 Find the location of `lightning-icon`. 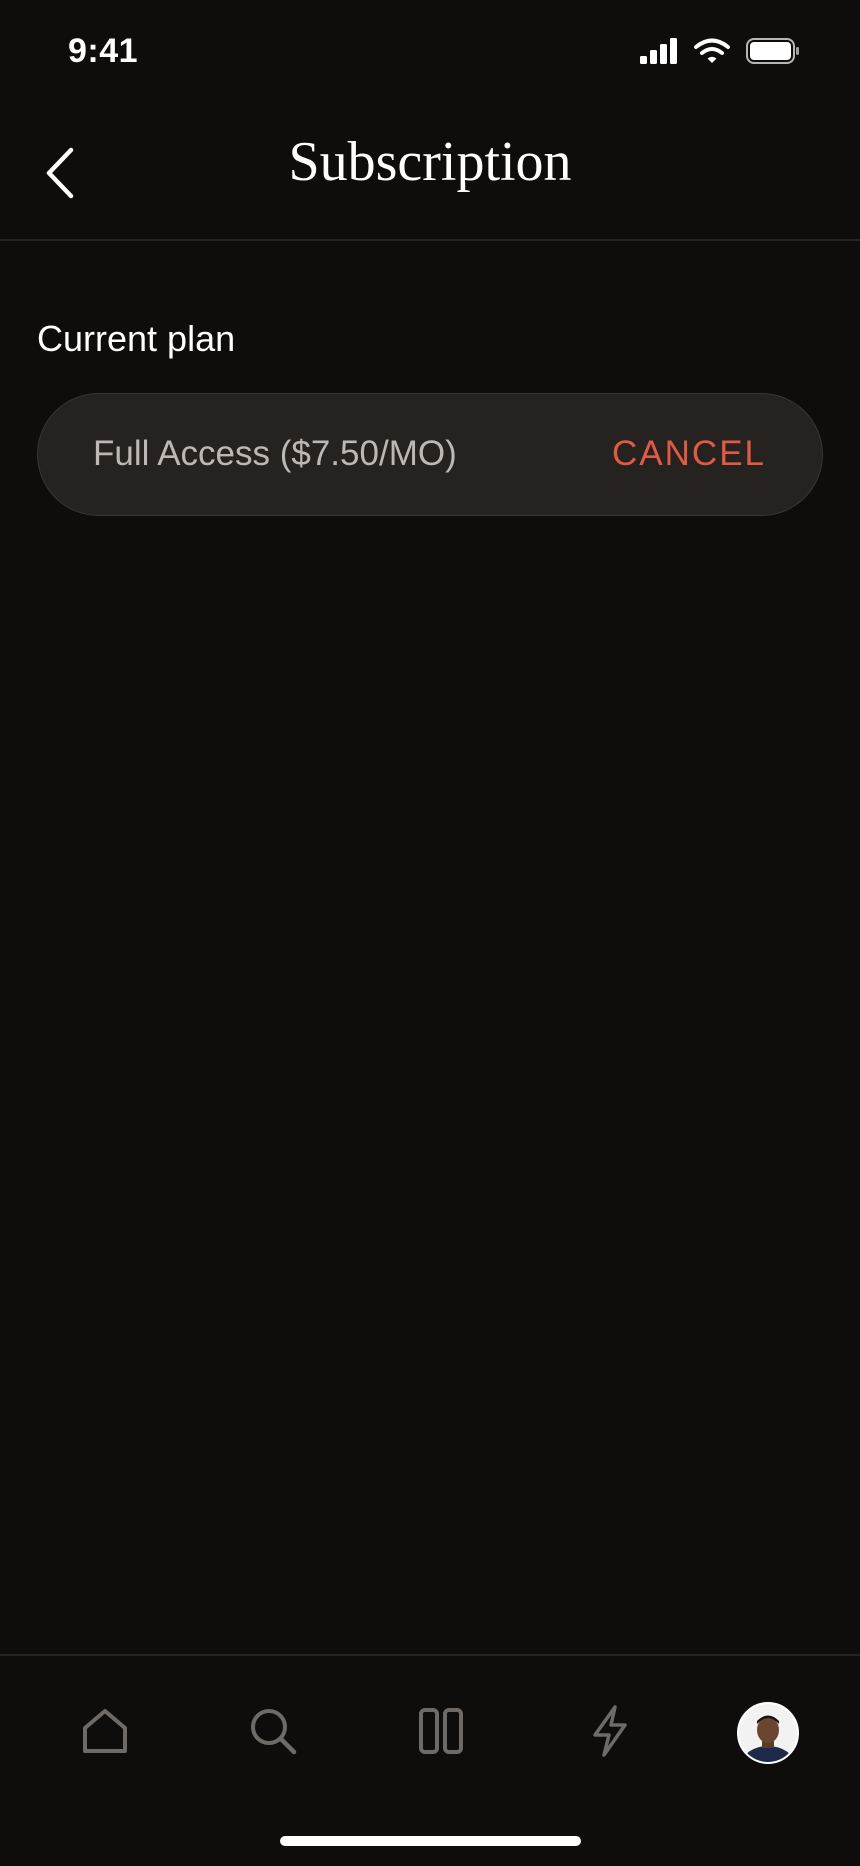

lightning-icon is located at coordinates (610, 1733).